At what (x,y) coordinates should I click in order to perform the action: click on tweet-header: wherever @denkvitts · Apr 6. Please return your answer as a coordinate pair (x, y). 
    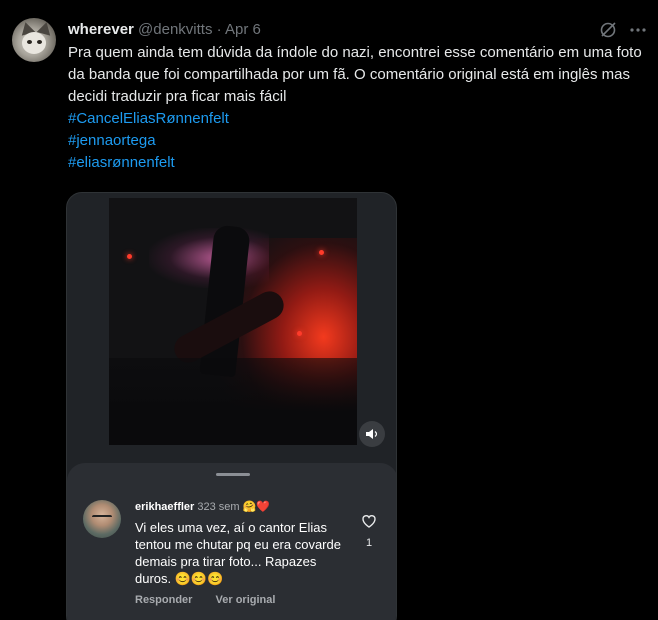
    Looking at the image, I should click on (164, 30).